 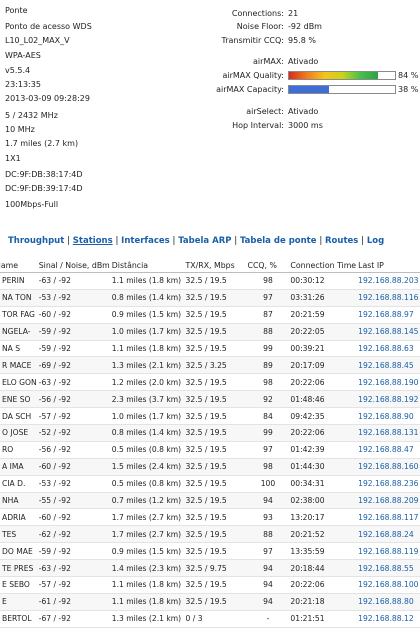 I want to click on tab-stations: Stations, so click(x=93, y=241).